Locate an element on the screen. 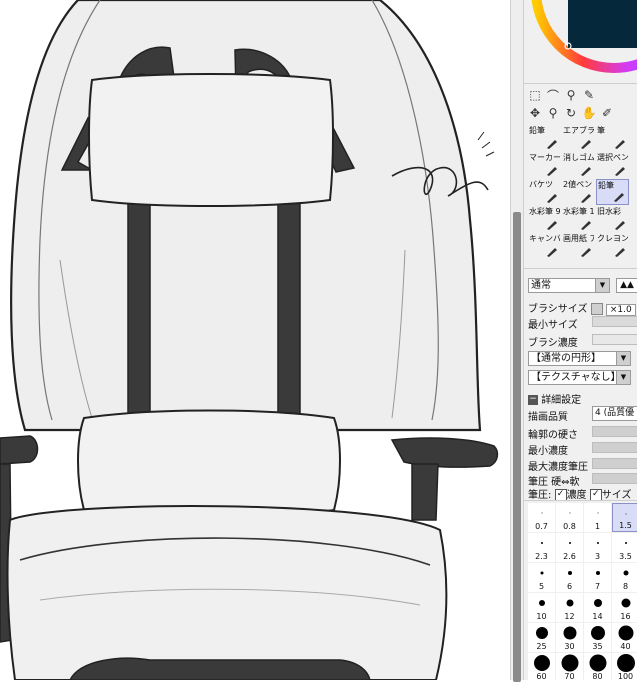  hand-icon: ✋ is located at coordinates (589, 113).